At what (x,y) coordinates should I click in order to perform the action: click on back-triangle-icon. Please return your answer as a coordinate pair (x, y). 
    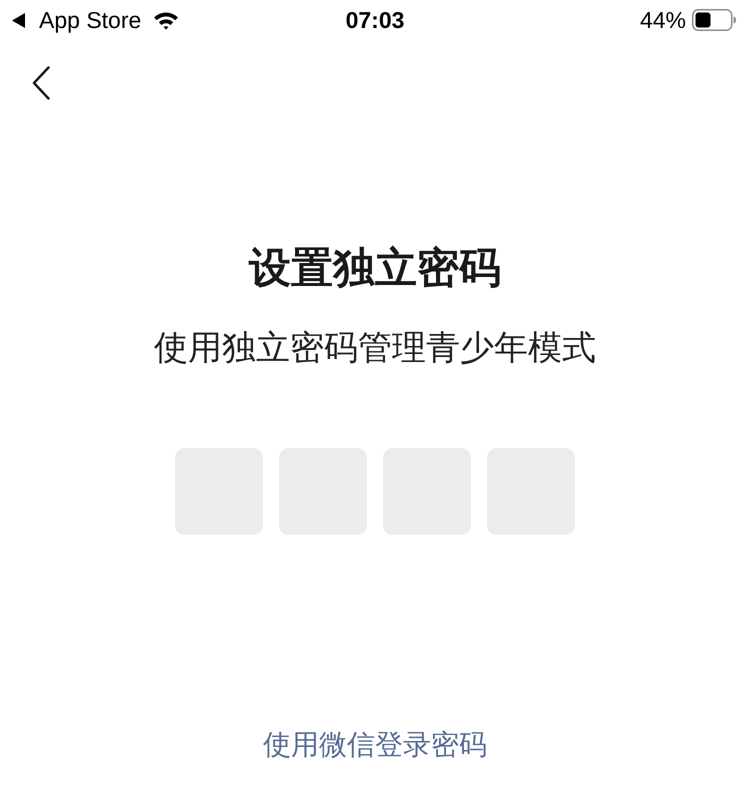
    Looking at the image, I should click on (18, 20).